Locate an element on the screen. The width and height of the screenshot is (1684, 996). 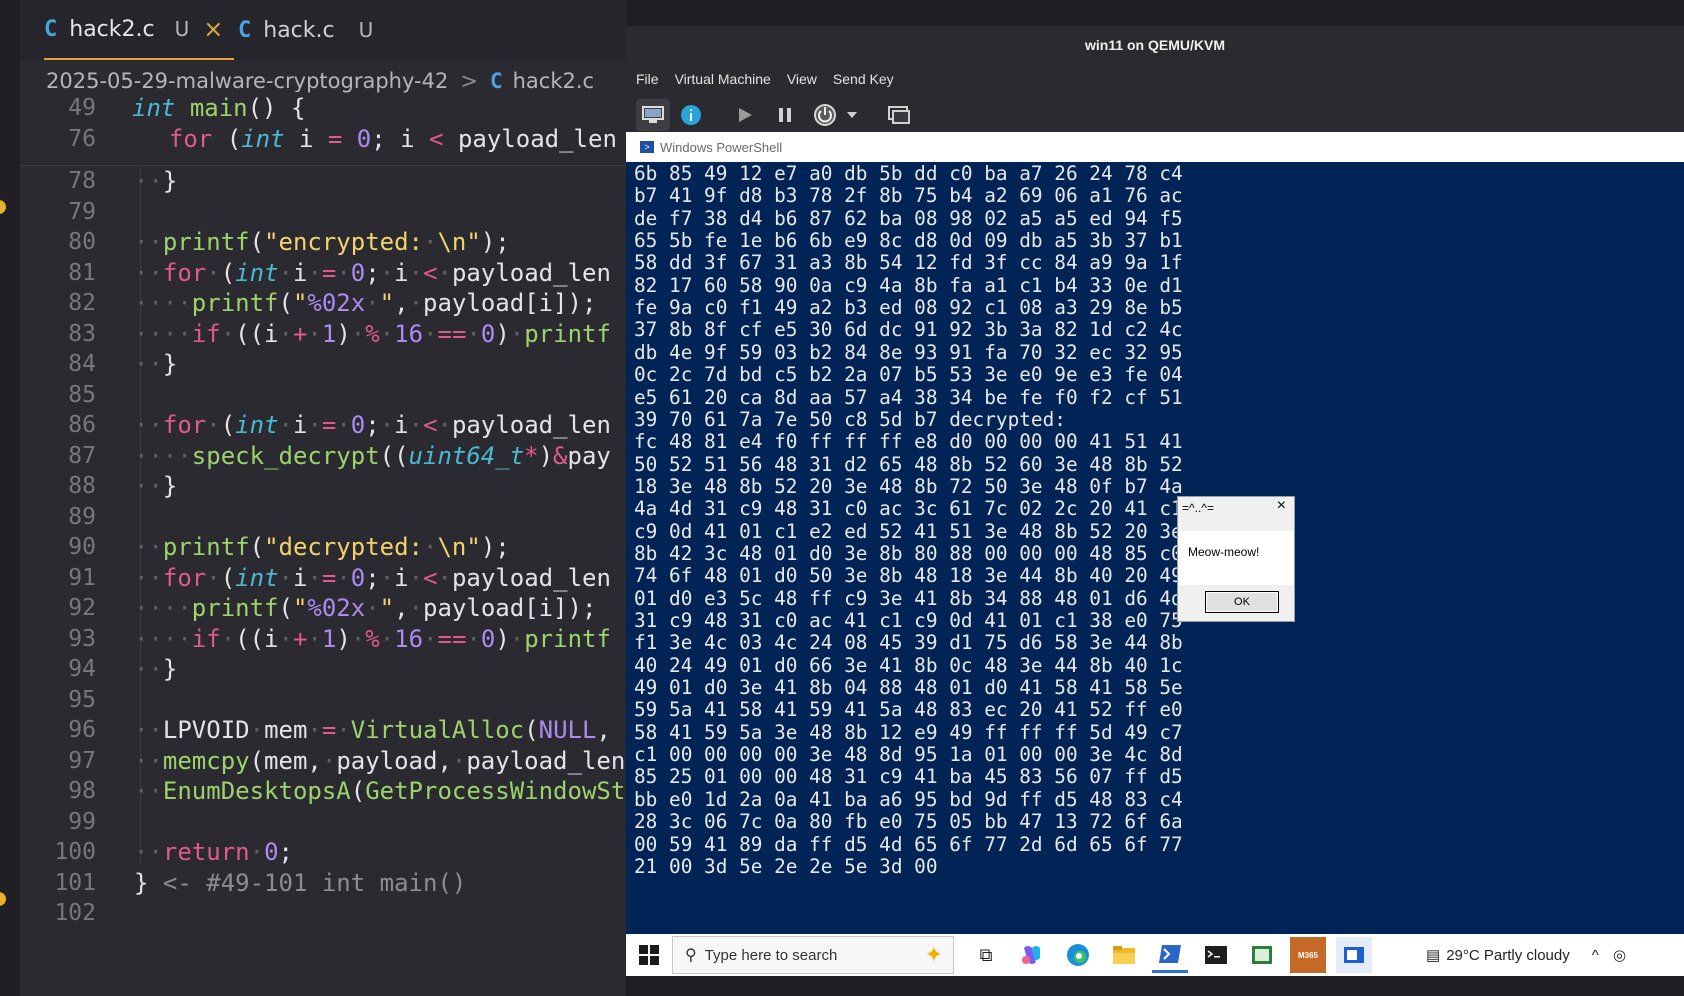
code-line: } <- #49-101 int main() is located at coordinates (300, 883).